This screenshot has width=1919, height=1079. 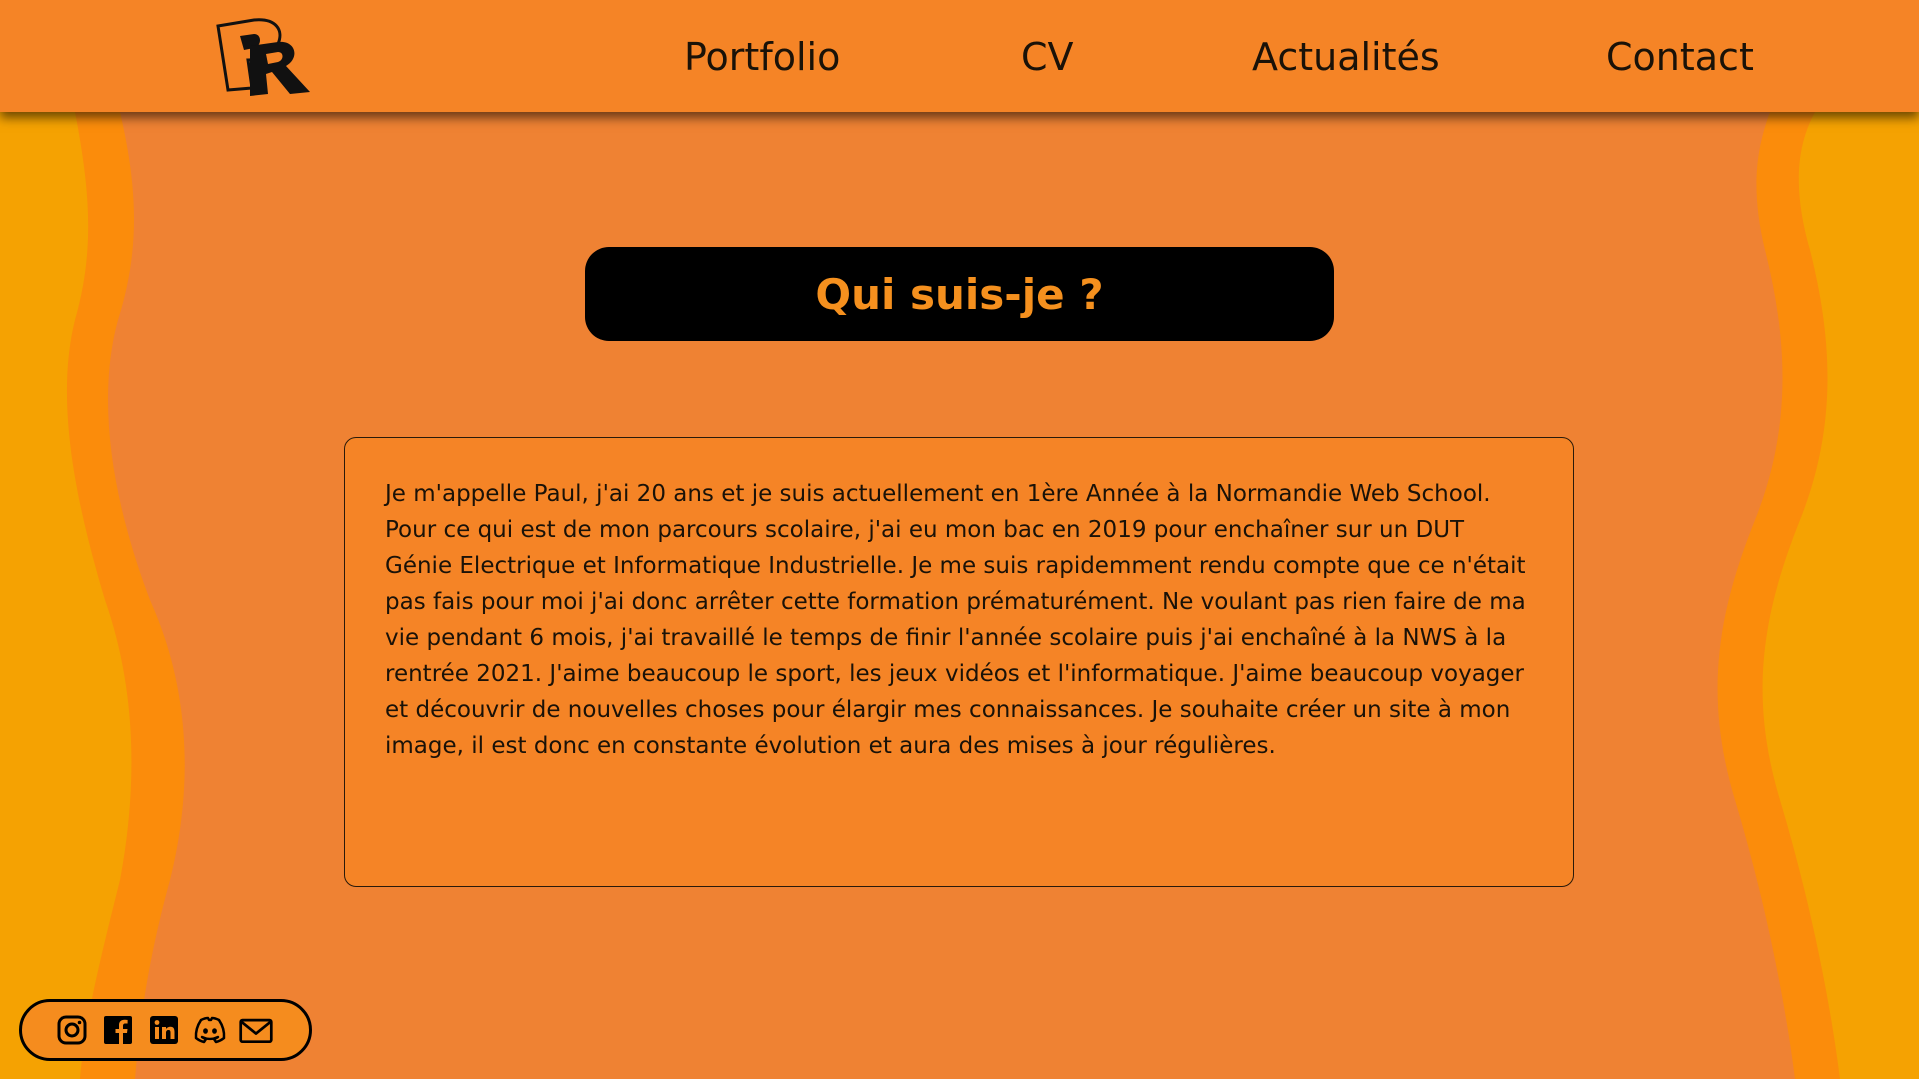 What do you see at coordinates (1680, 57) in the screenshot?
I see `nav-contact: Contact` at bounding box center [1680, 57].